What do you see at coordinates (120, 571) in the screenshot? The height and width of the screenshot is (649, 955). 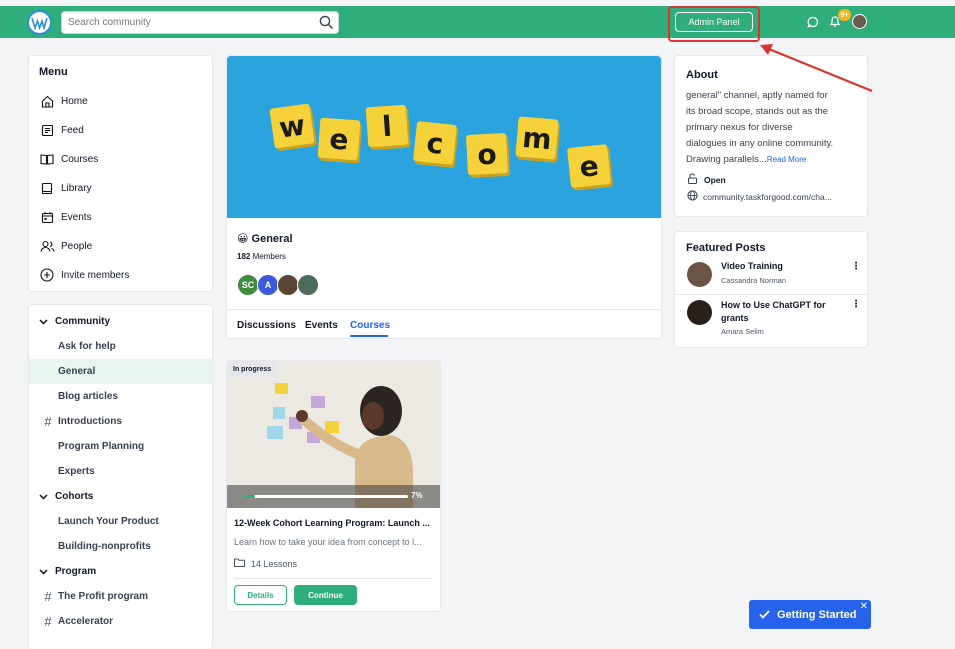 I see `section-program: Program` at bounding box center [120, 571].